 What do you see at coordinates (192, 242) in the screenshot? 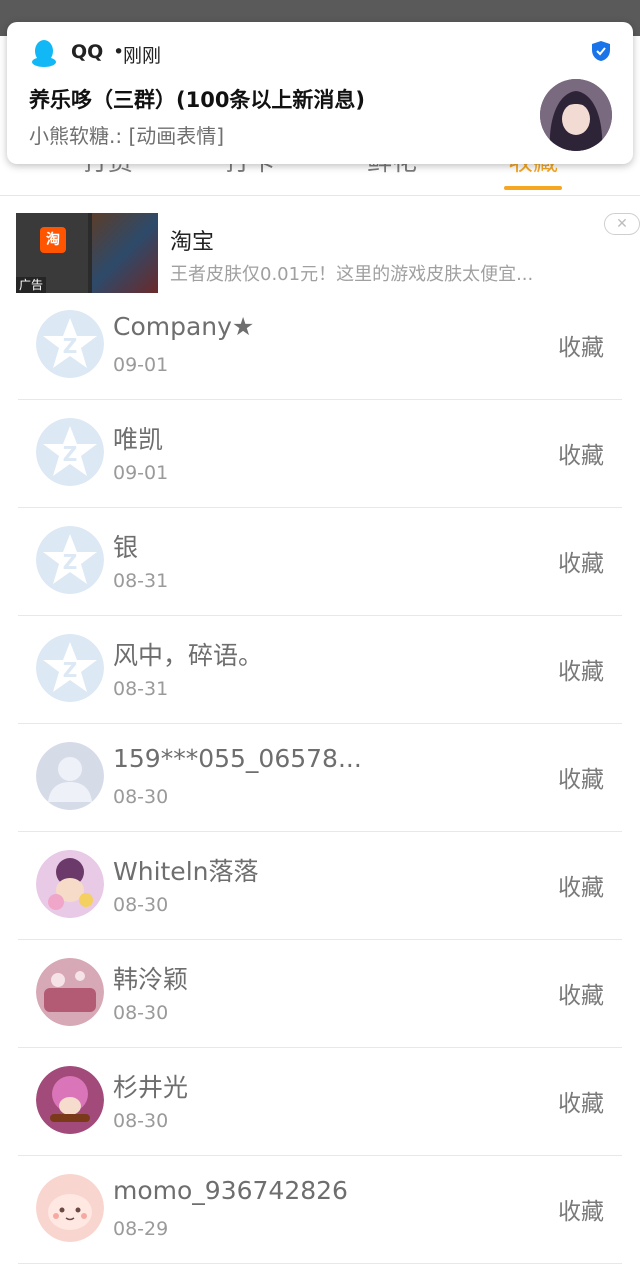
I see `ad-title: 淘宝` at bounding box center [192, 242].